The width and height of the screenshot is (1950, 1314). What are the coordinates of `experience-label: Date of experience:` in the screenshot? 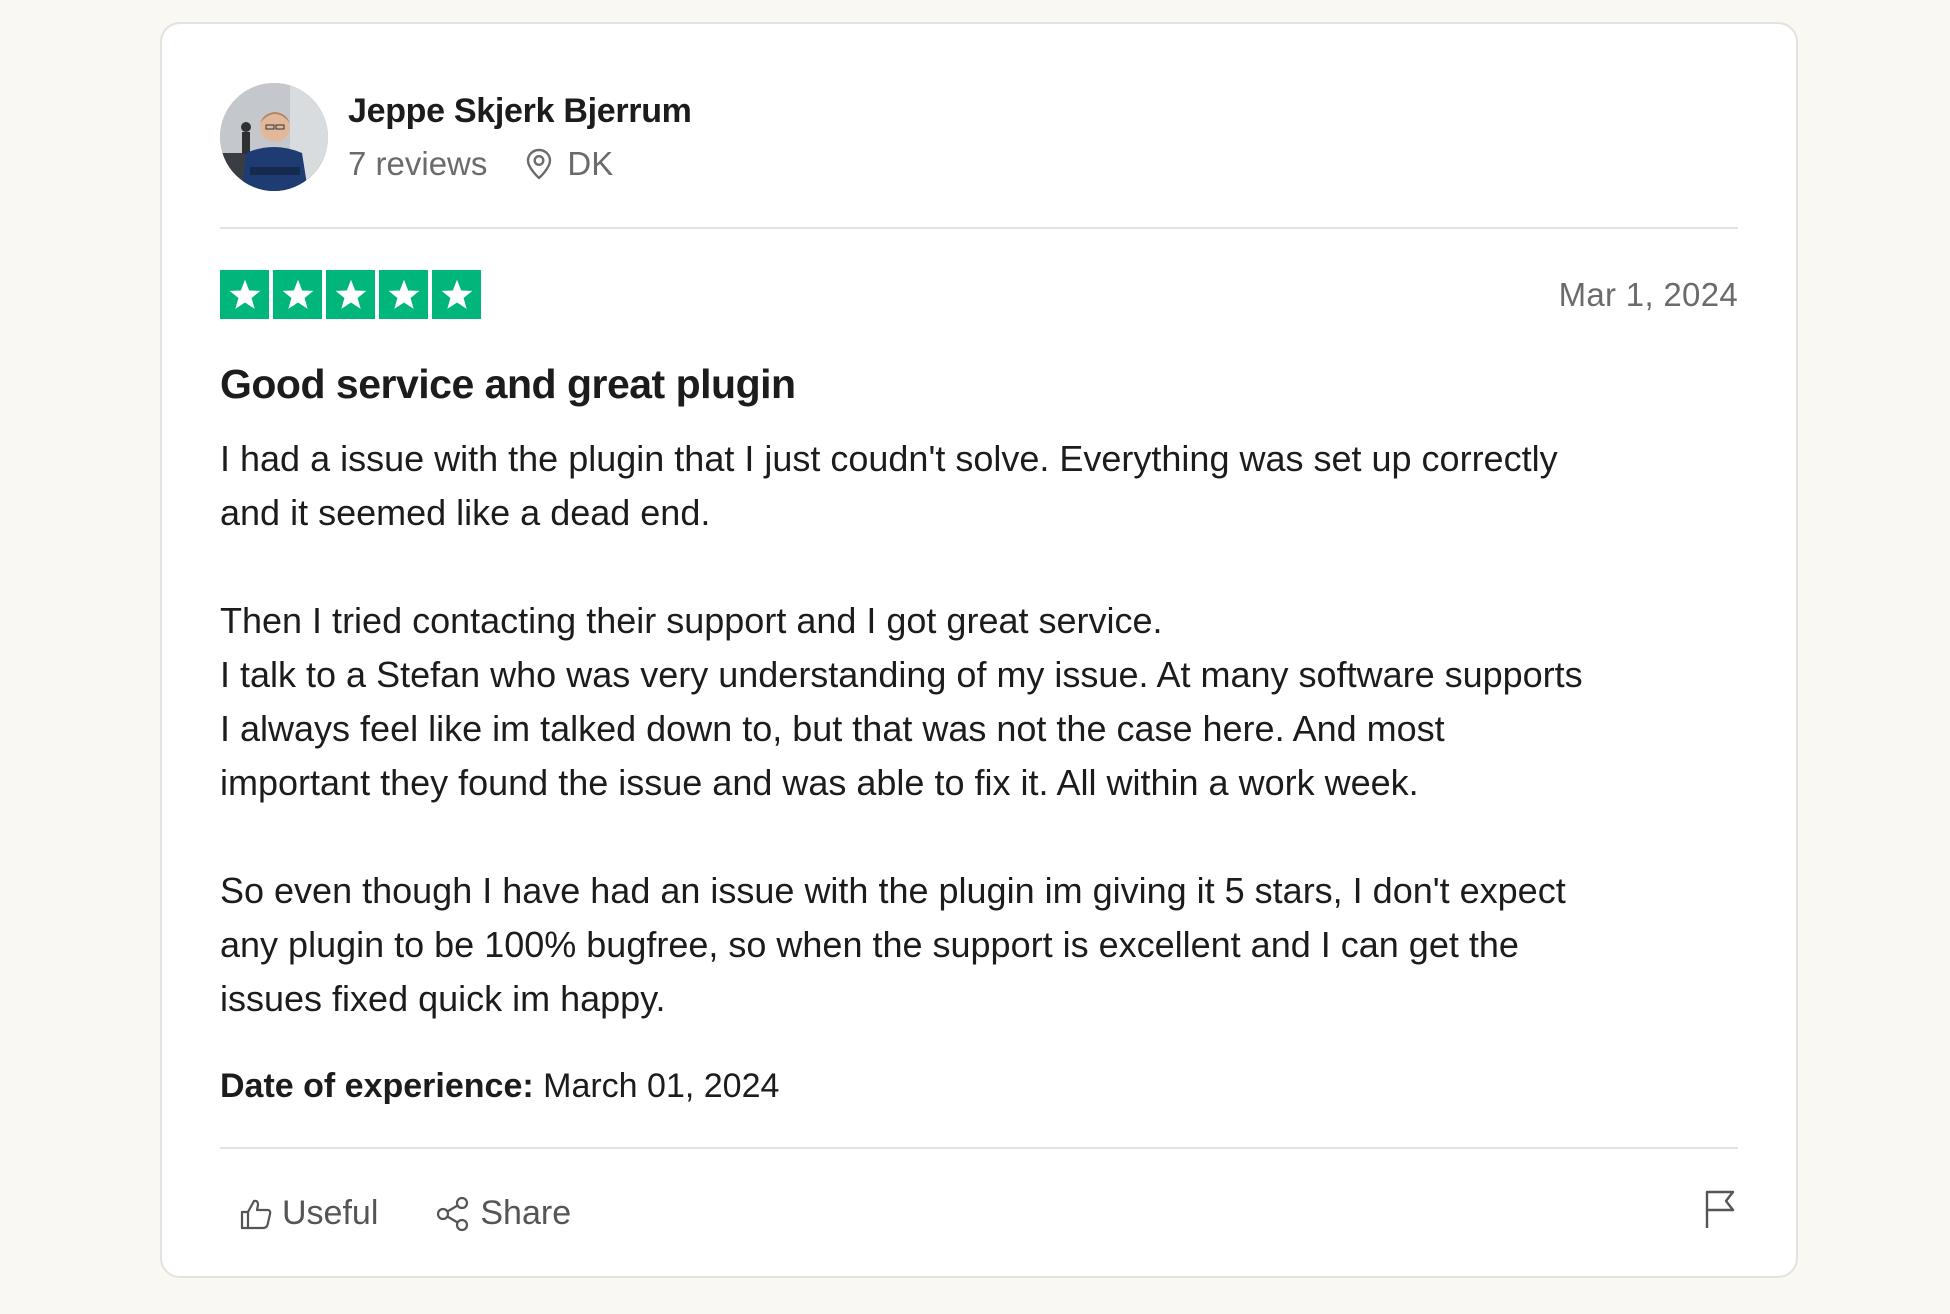 It's located at (377, 1086).